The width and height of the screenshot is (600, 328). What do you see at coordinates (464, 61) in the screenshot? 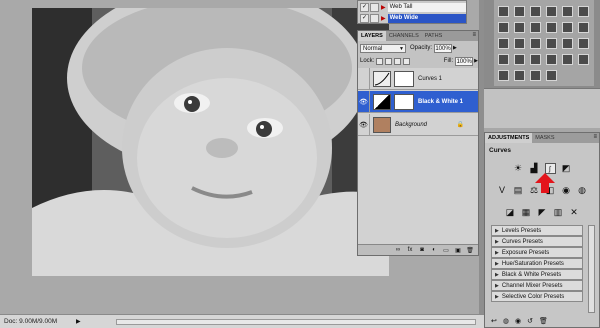
I see `fill-input: 100%` at bounding box center [464, 61].